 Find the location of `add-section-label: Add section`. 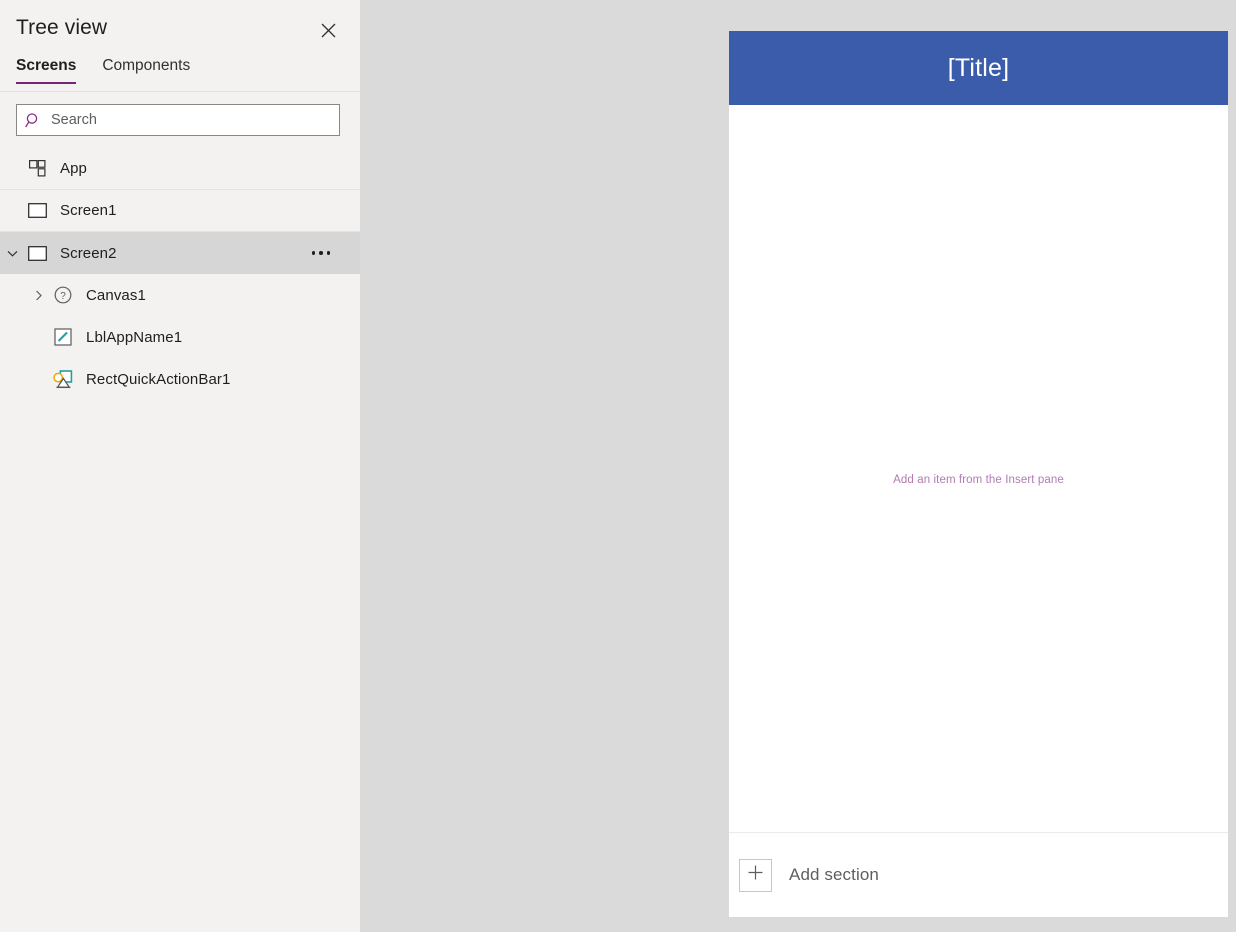

add-section-label: Add section is located at coordinates (834, 874).